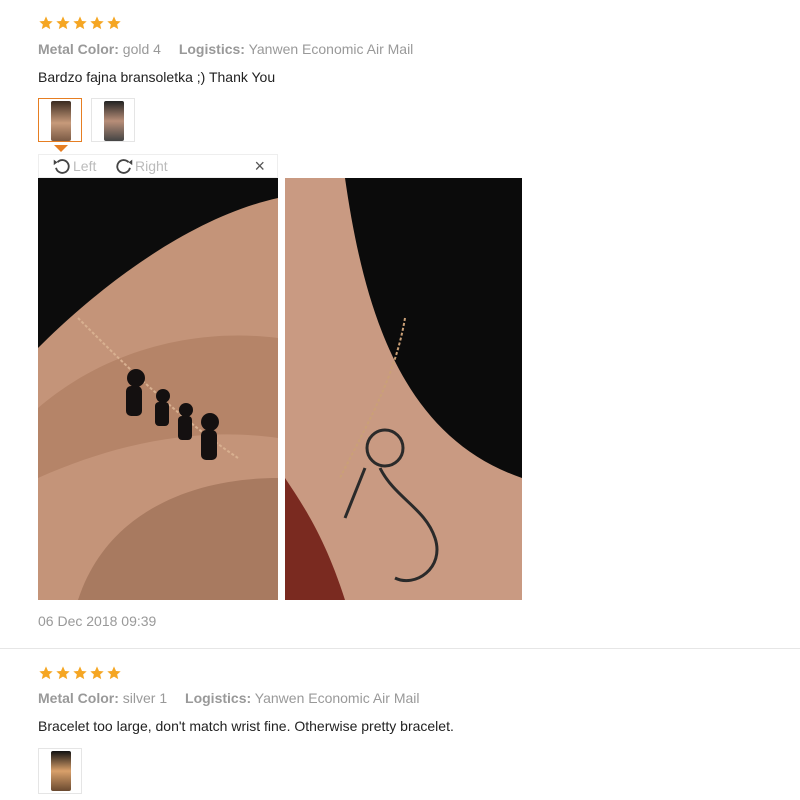 This screenshot has width=800, height=800. I want to click on close-viewer-button: ×, so click(259, 166).